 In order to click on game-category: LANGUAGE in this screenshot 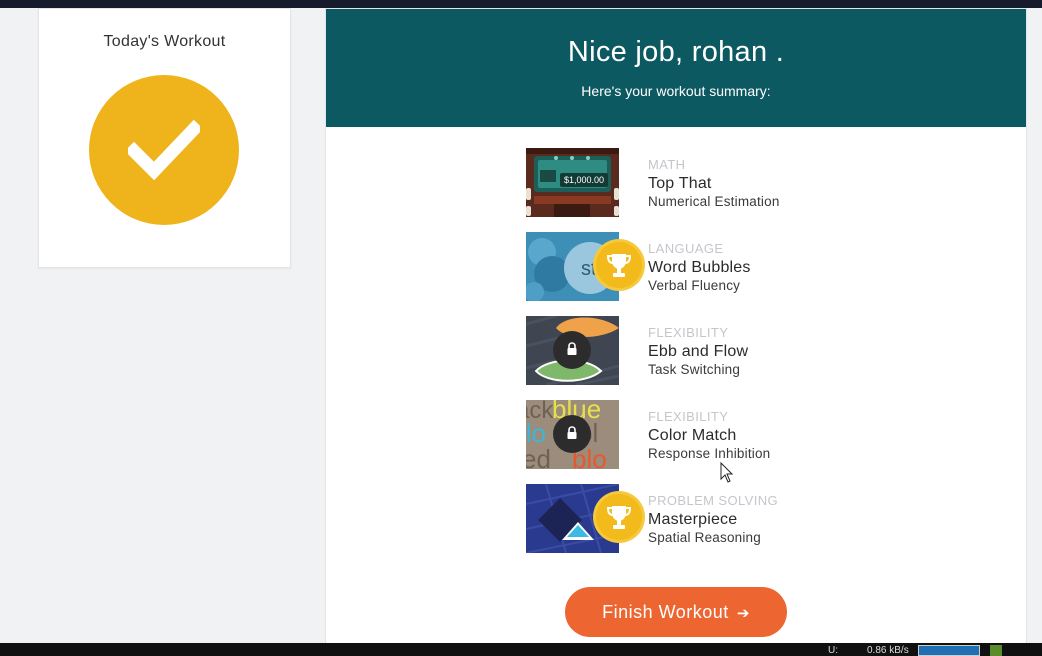, I will do `click(686, 248)`.